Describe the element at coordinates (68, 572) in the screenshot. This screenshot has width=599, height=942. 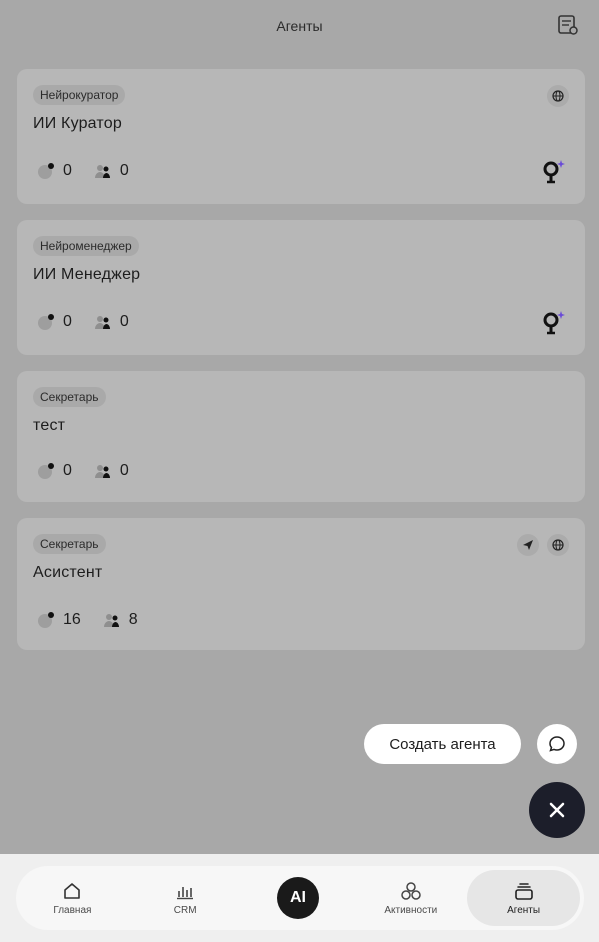
I see `agent-name: Асистент` at that location.